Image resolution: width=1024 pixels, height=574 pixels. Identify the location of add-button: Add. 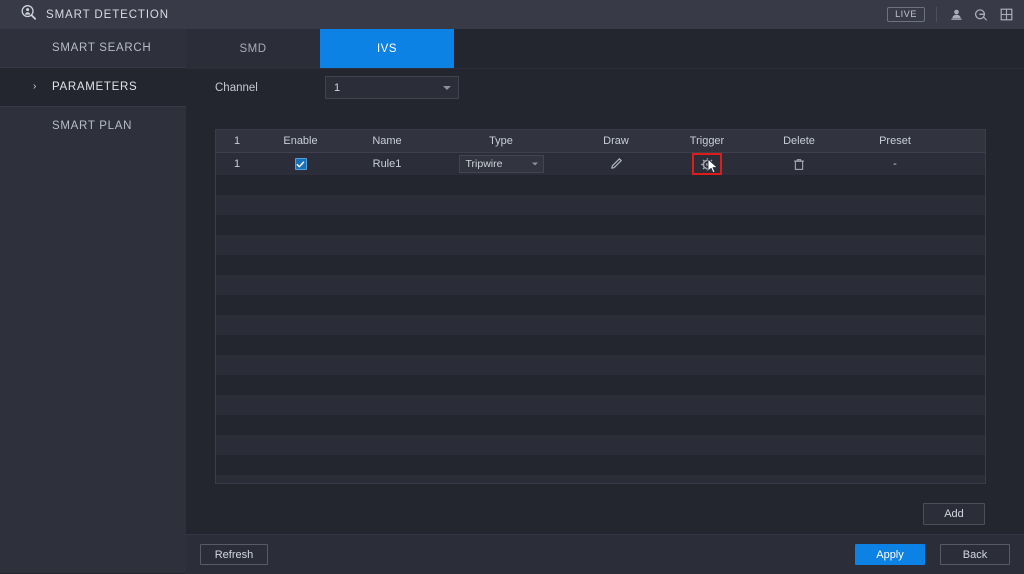
(954, 514).